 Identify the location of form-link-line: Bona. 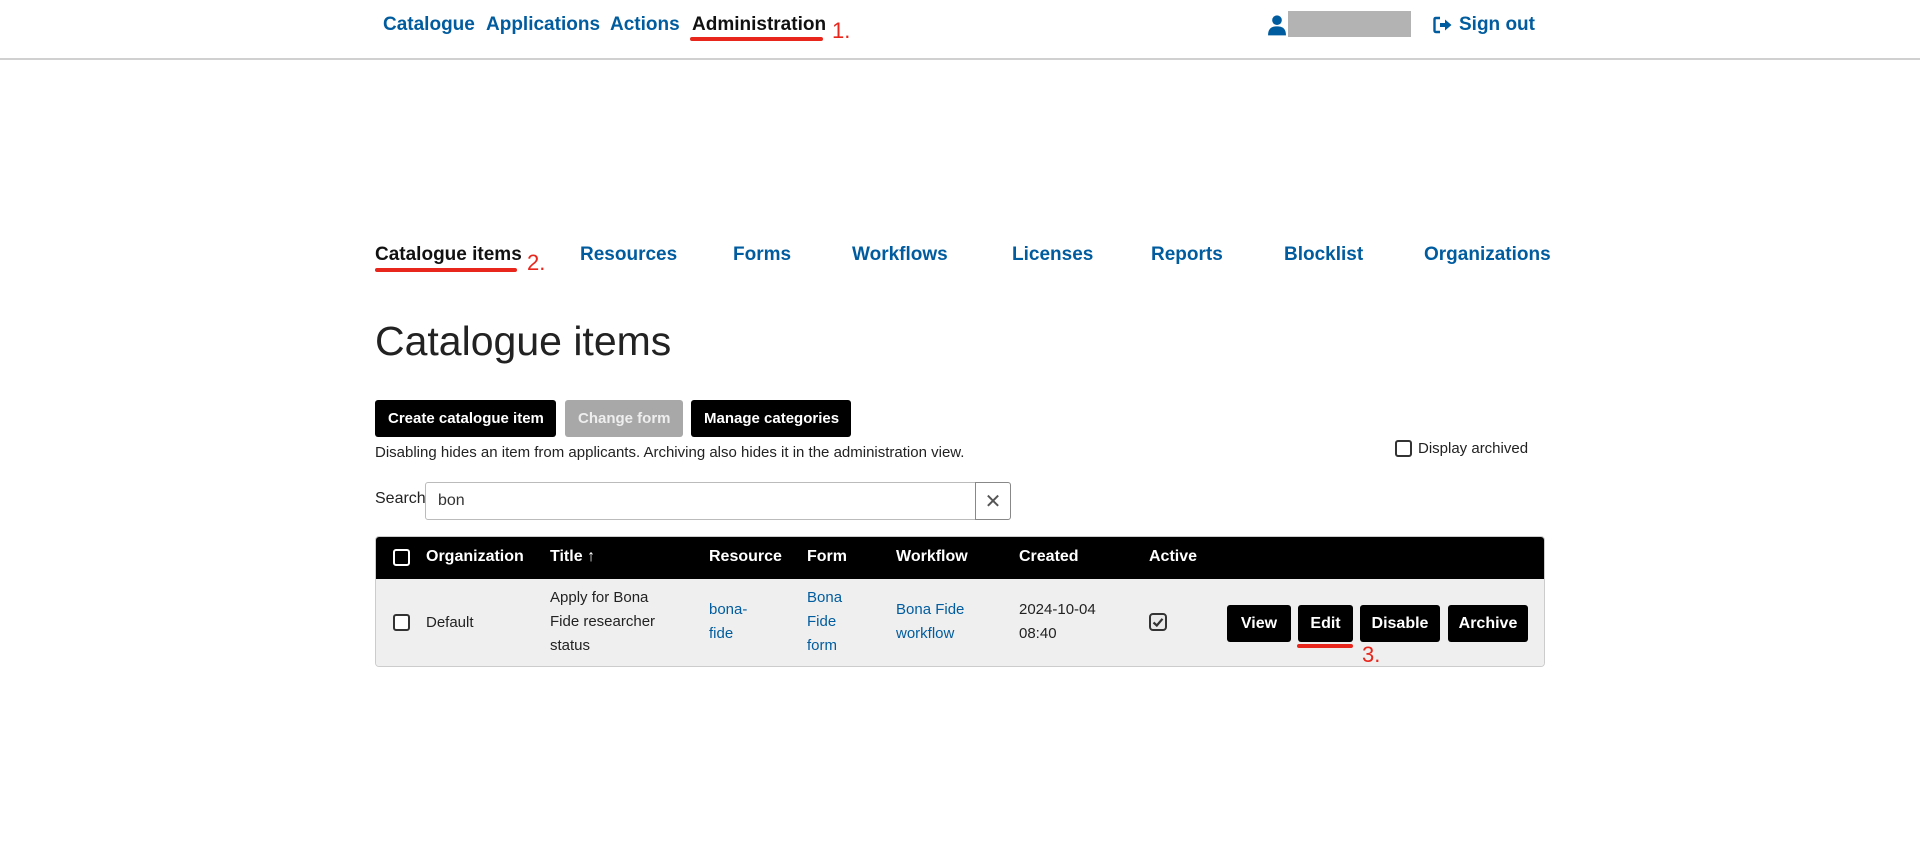
(825, 597).